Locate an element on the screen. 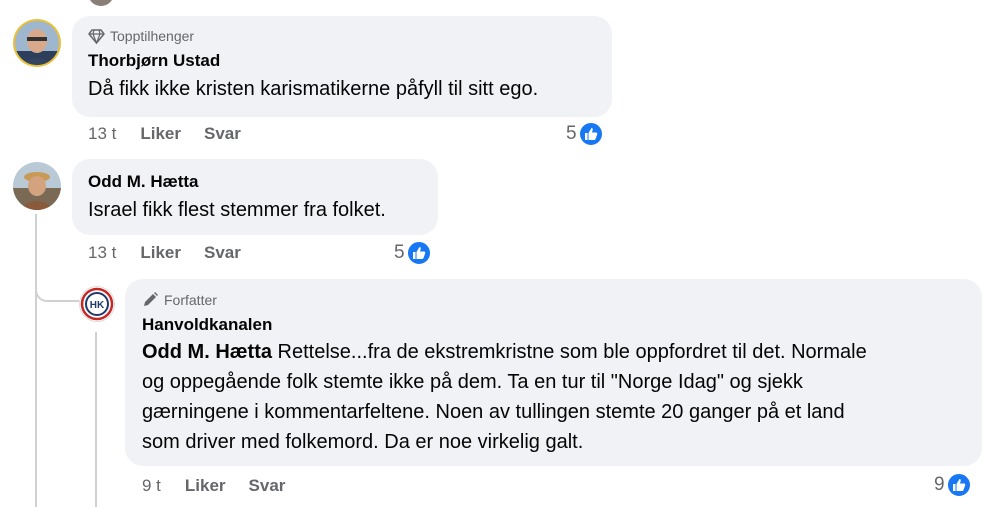  comment-timestamp: 9 t is located at coordinates (151, 486).